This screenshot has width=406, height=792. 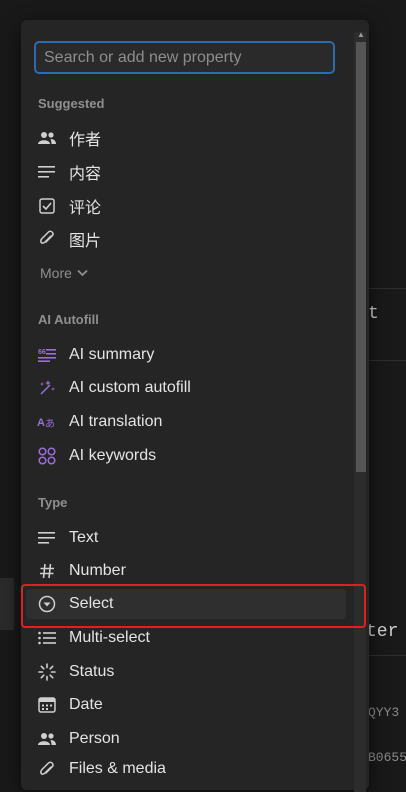 I want to click on selection-highlight, so click(x=193, y=606).